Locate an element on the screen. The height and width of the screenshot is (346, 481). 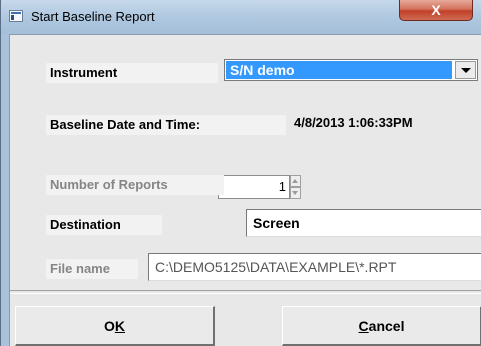
close-button: X is located at coordinates (436, 10).